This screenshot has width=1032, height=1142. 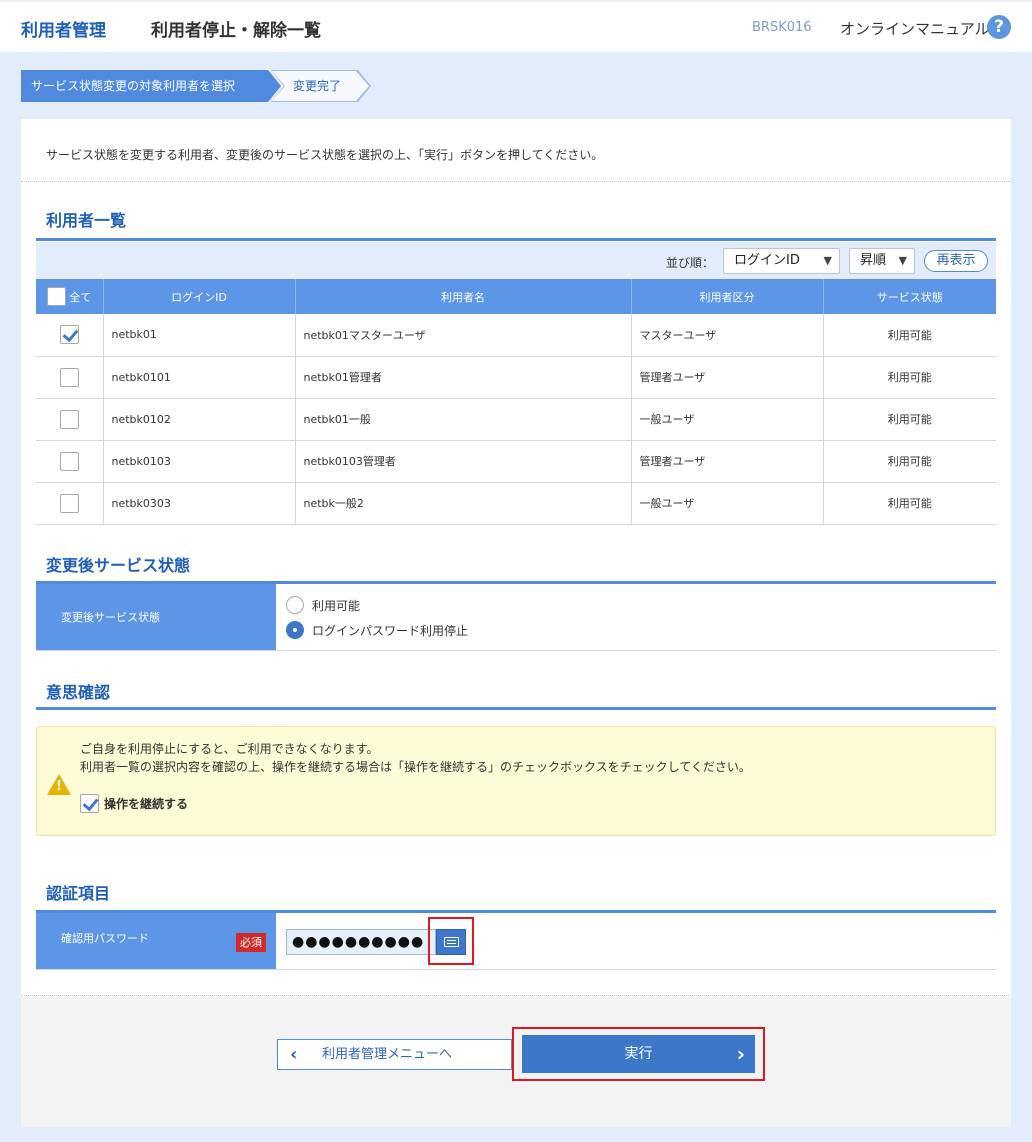 I want to click on radio-password-suspended, so click(x=295, y=630).